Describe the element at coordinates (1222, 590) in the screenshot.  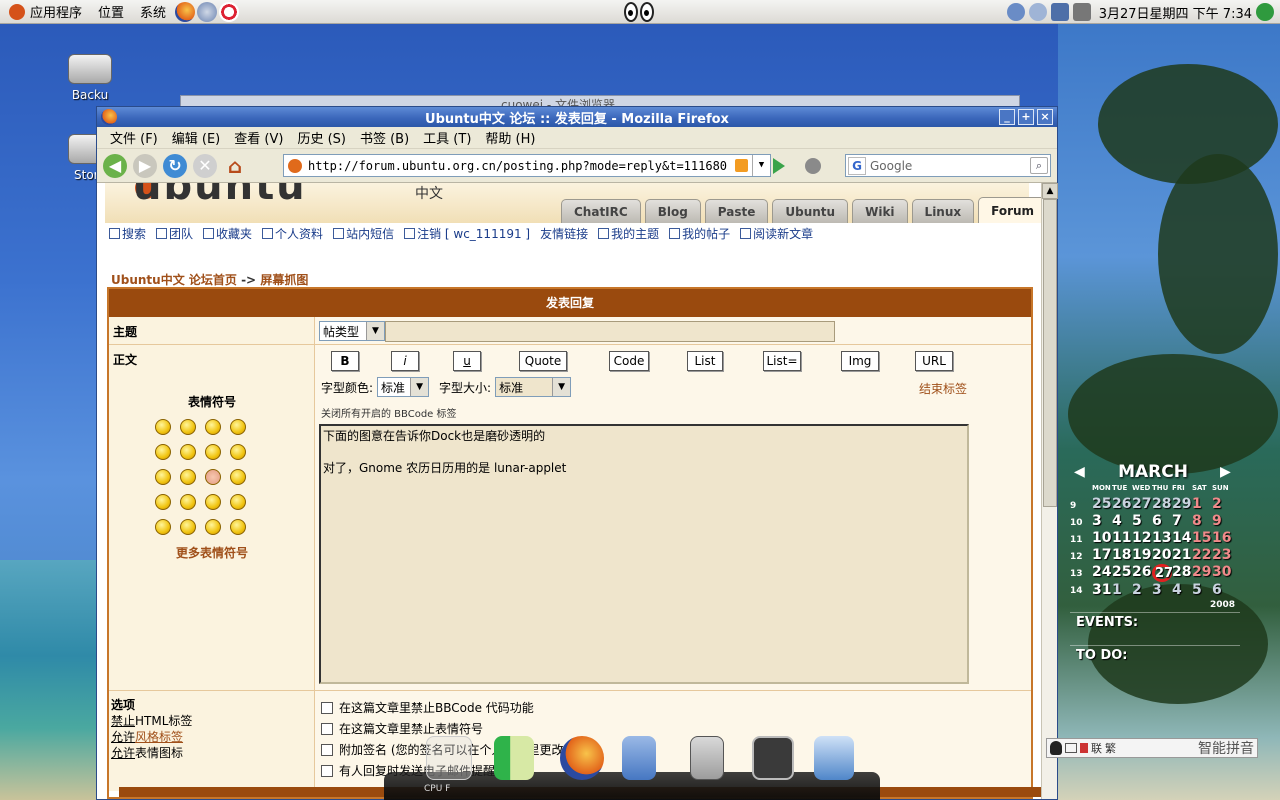
I see `calendar-day: 6` at that location.